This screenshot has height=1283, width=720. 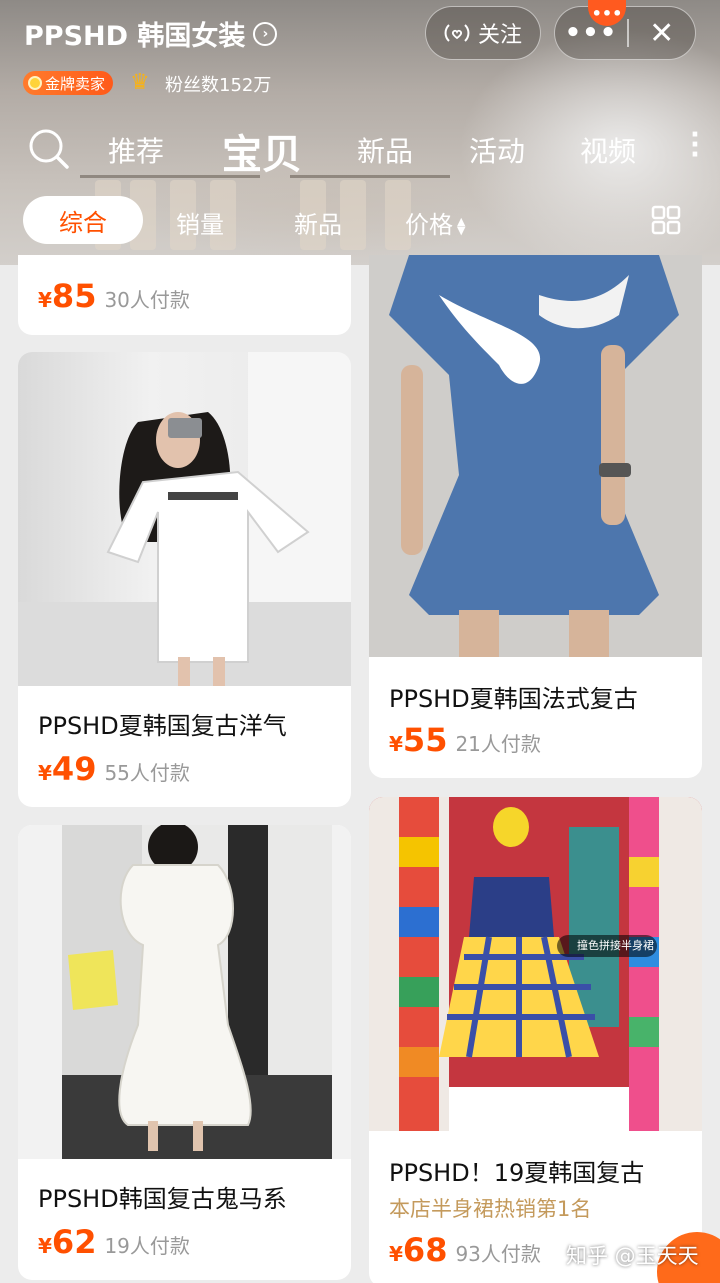 What do you see at coordinates (385, 150) in the screenshot?
I see `tab-new: 新品` at bounding box center [385, 150].